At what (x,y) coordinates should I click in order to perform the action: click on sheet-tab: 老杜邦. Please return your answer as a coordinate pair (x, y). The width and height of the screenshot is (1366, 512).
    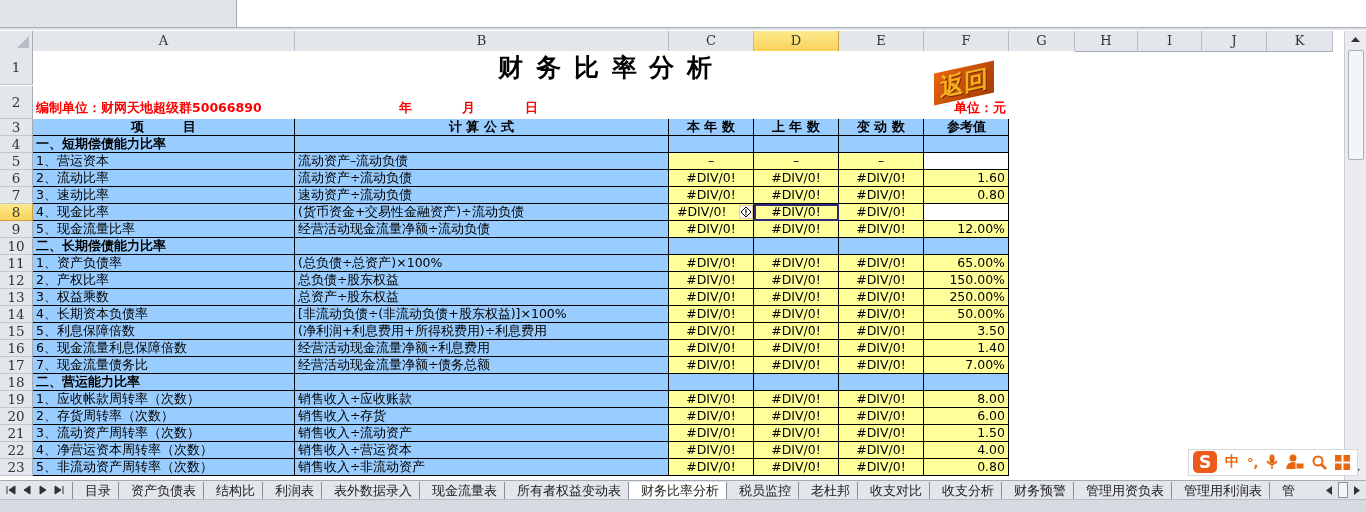
    Looking at the image, I should click on (827, 490).